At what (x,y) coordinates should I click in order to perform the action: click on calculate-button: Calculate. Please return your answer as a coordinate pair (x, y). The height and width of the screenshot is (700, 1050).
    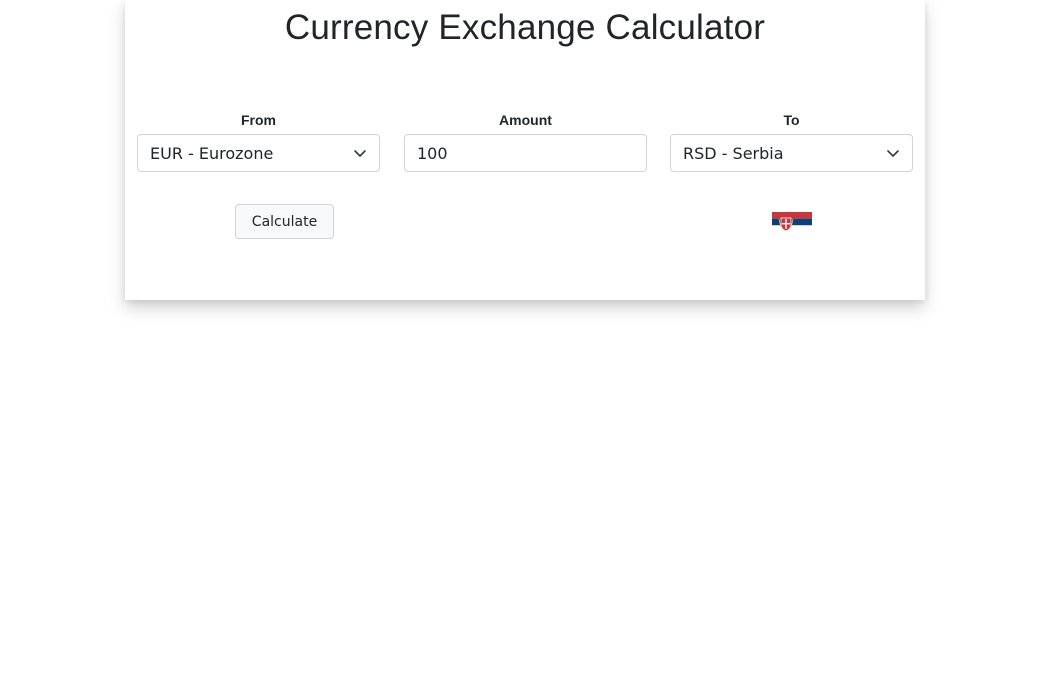
    Looking at the image, I should click on (284, 221).